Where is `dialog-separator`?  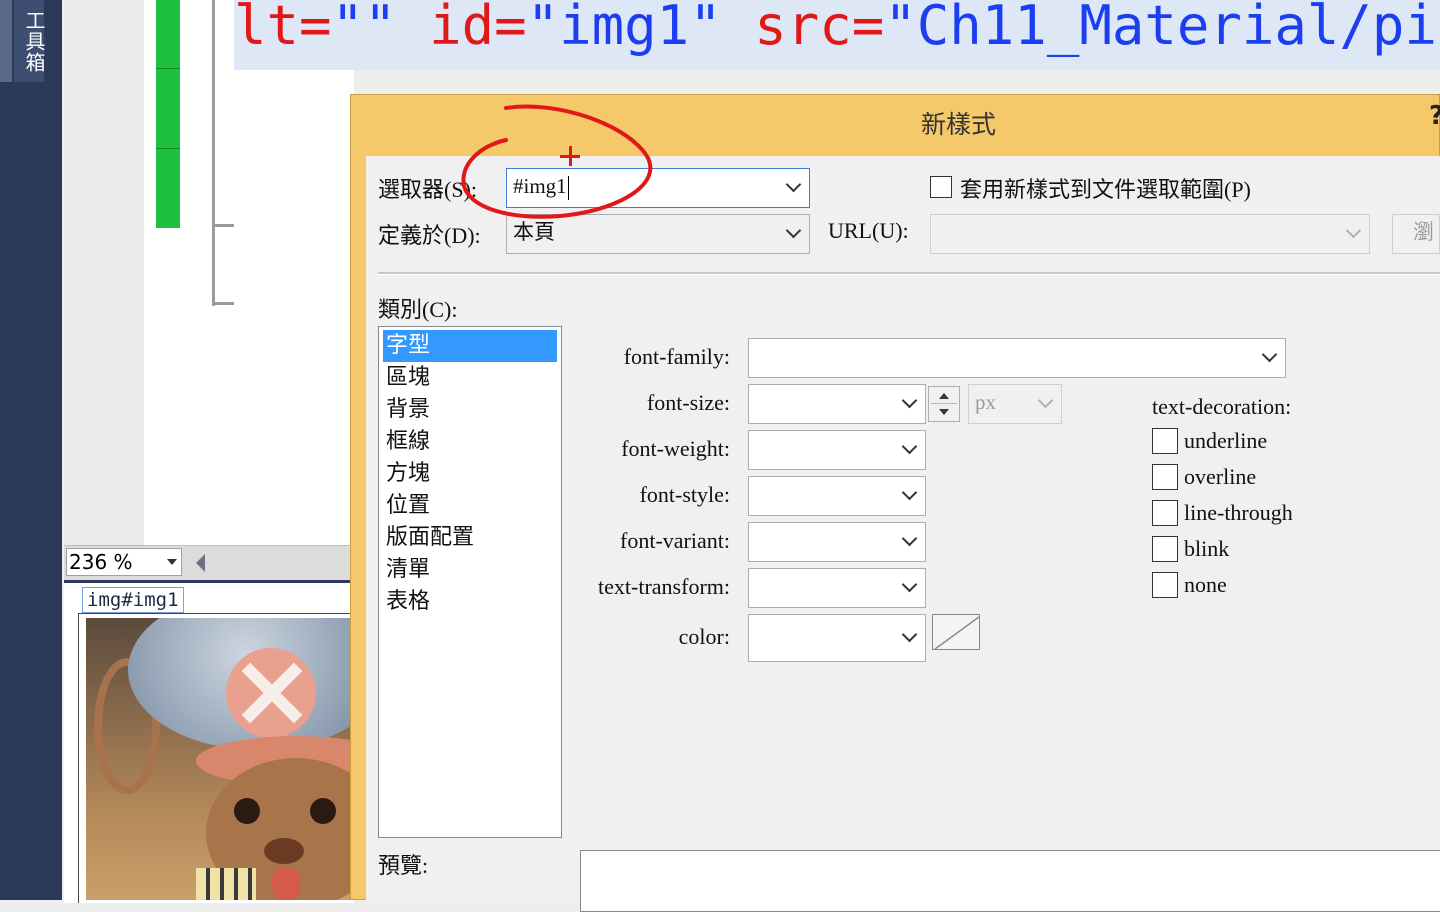
dialog-separator is located at coordinates (909, 273).